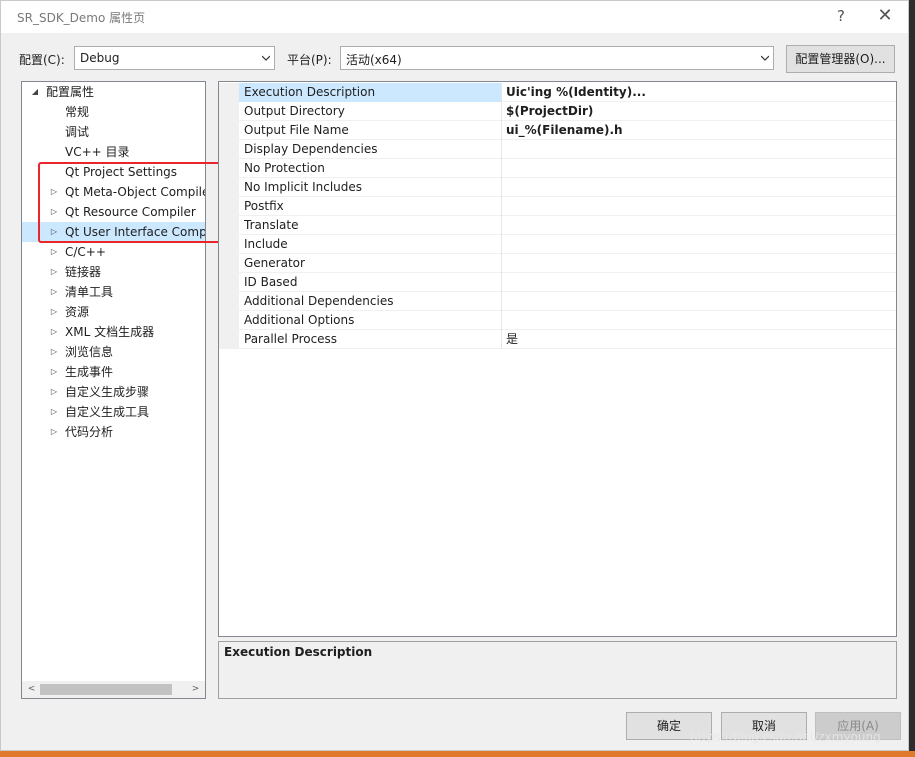 This screenshot has width=915, height=757. Describe the element at coordinates (89, 432) in the screenshot. I see `tree-item-label: 代码分析` at that location.